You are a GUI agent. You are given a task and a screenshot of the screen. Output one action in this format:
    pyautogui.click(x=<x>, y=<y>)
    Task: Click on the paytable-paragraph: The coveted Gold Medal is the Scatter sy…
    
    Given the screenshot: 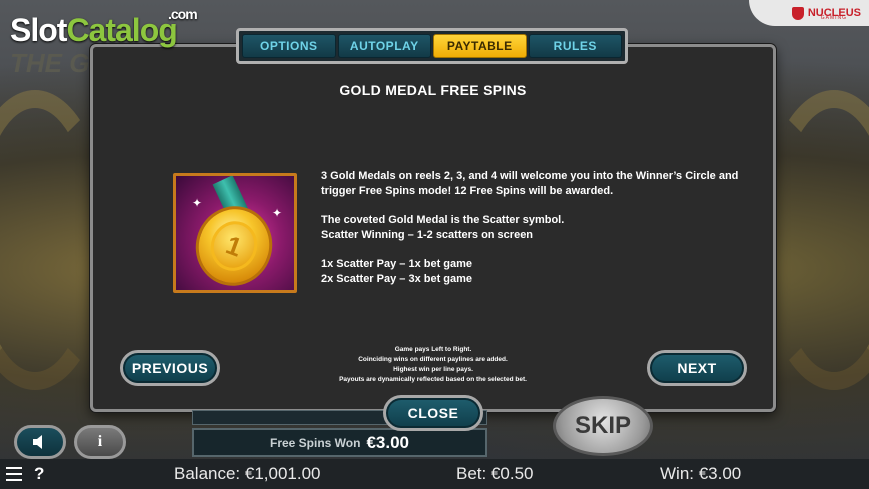 What is the action you would take?
    pyautogui.click(x=541, y=227)
    